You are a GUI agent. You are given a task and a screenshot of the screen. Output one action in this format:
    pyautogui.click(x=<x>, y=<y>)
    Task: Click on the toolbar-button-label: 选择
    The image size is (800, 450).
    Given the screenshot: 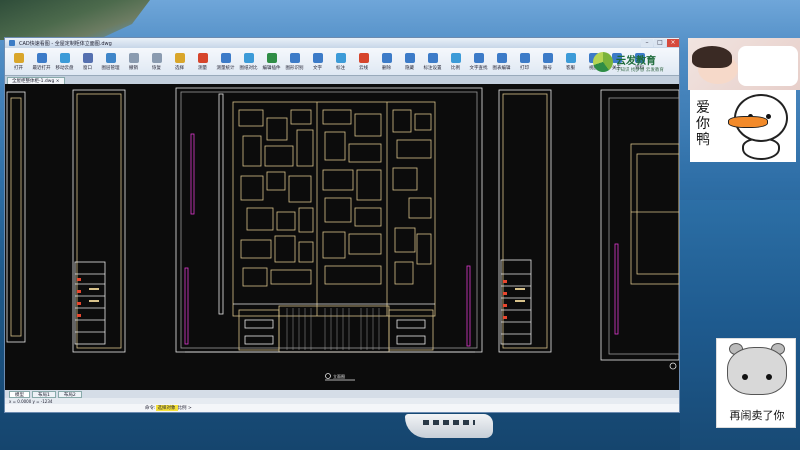 What is the action you would take?
    pyautogui.click(x=179, y=68)
    